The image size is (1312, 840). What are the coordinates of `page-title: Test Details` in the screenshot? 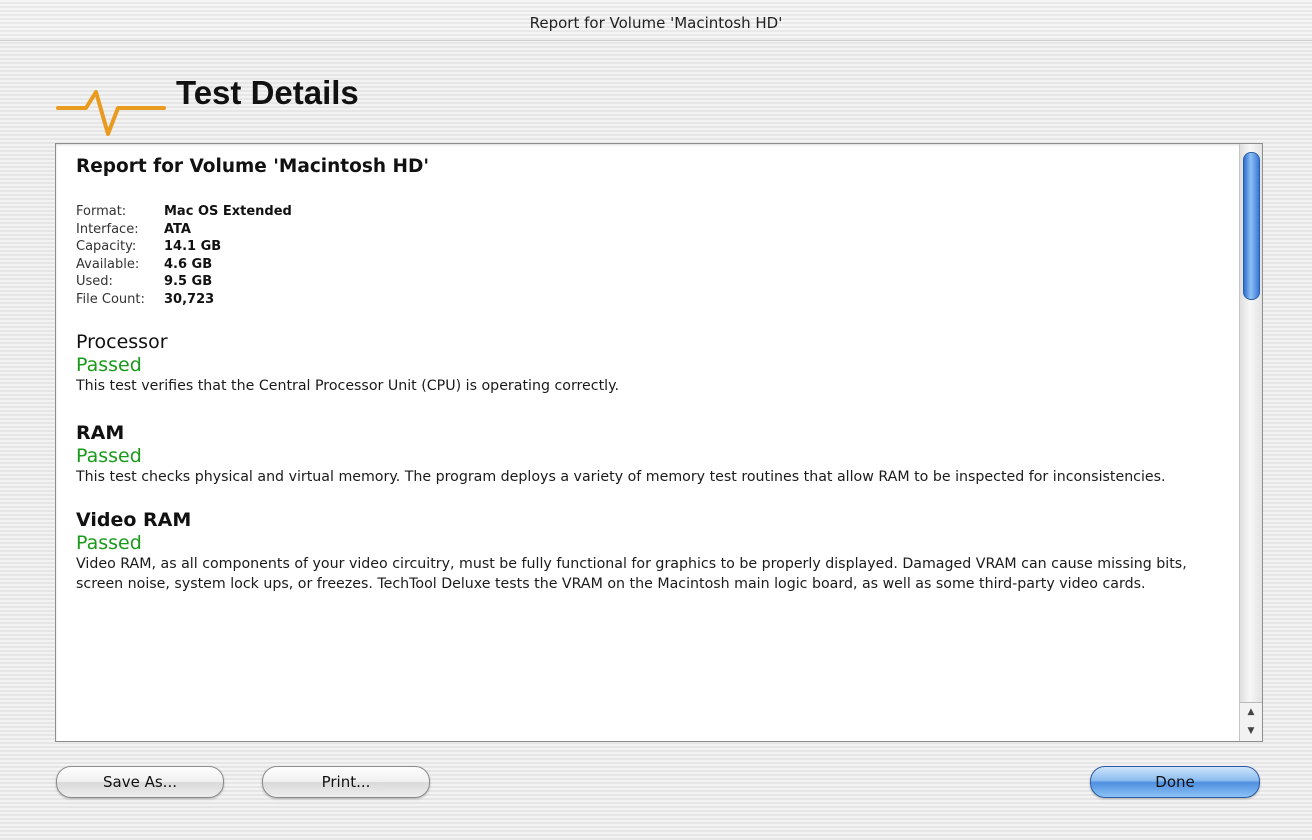 It's located at (267, 92).